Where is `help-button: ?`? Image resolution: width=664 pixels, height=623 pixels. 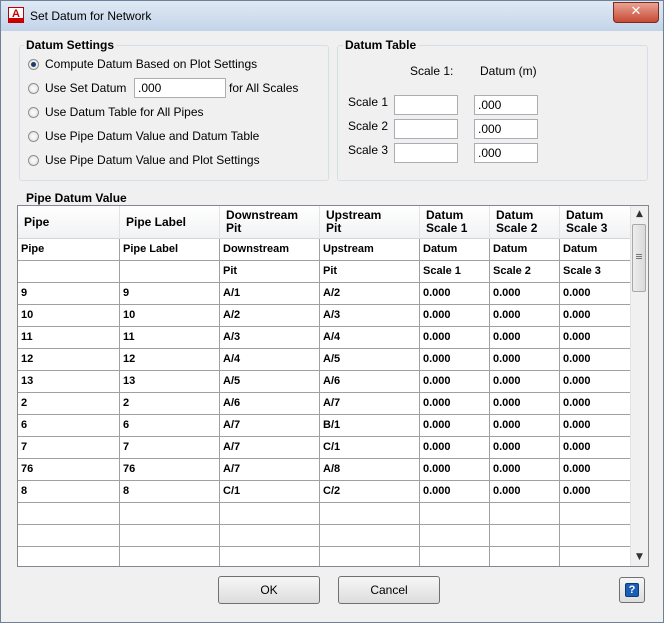
help-button: ? is located at coordinates (632, 590).